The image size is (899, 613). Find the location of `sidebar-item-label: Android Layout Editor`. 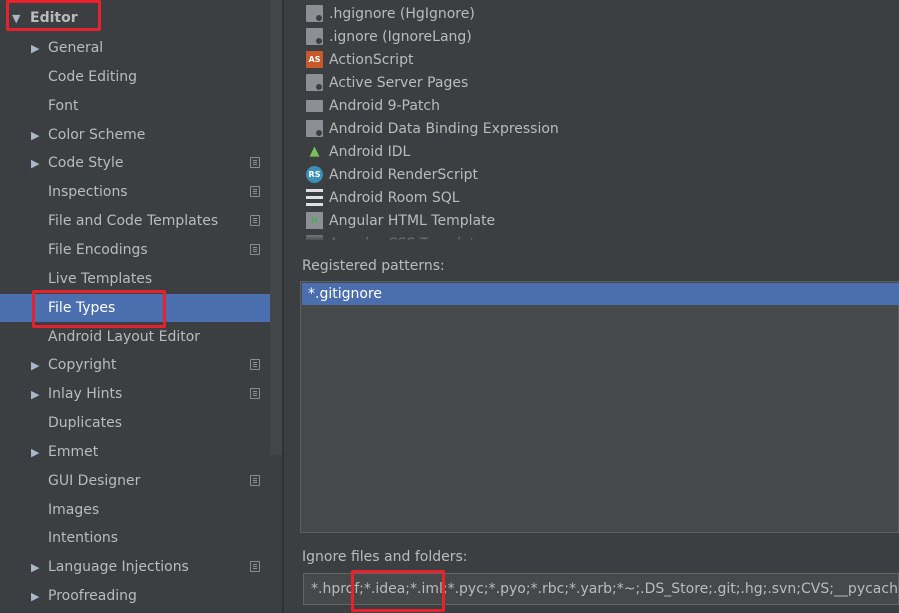

sidebar-item-label: Android Layout Editor is located at coordinates (124, 337).